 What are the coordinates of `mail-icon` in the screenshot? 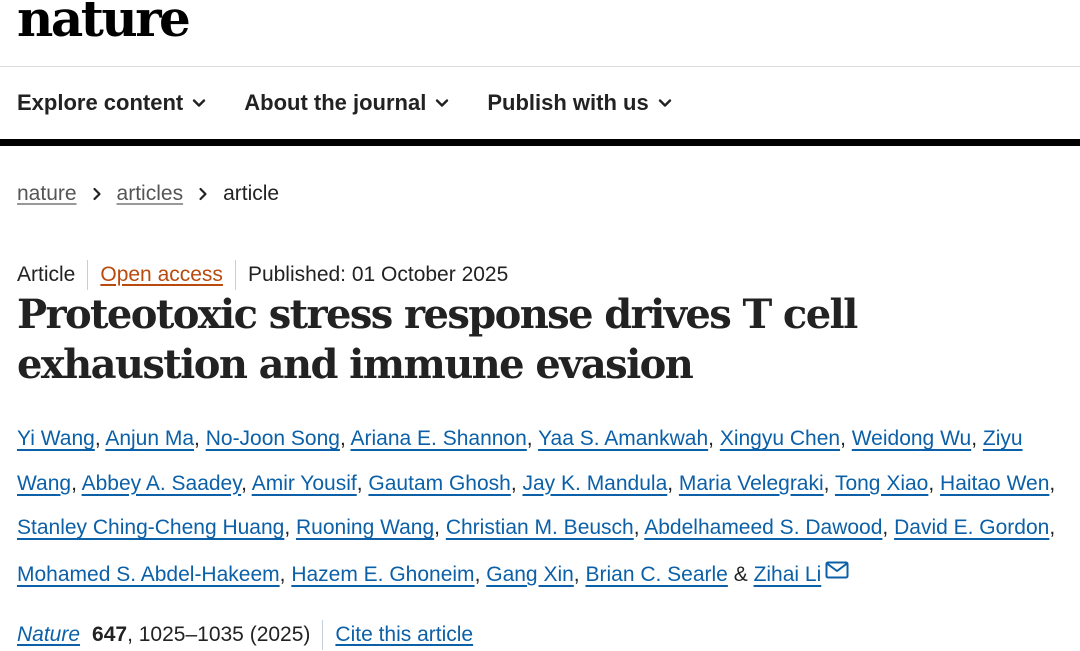 It's located at (837, 564).